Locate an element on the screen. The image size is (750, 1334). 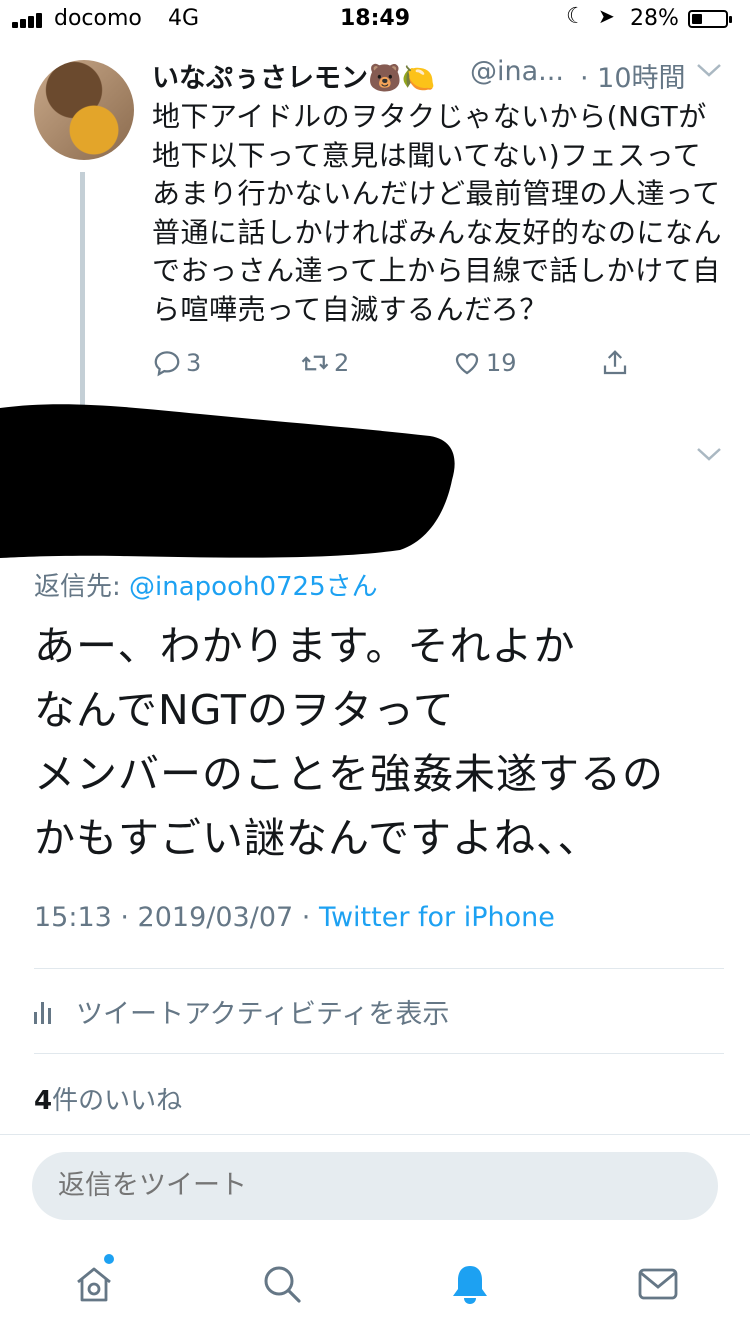
tab-messages is located at coordinates (658, 1284).